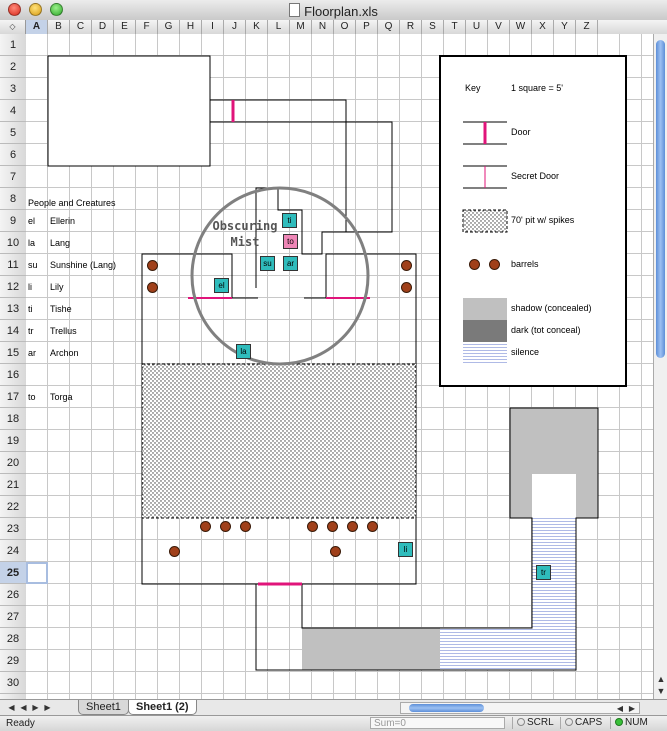  Describe the element at coordinates (13, 683) in the screenshot. I see `row-header-30: 30` at that location.